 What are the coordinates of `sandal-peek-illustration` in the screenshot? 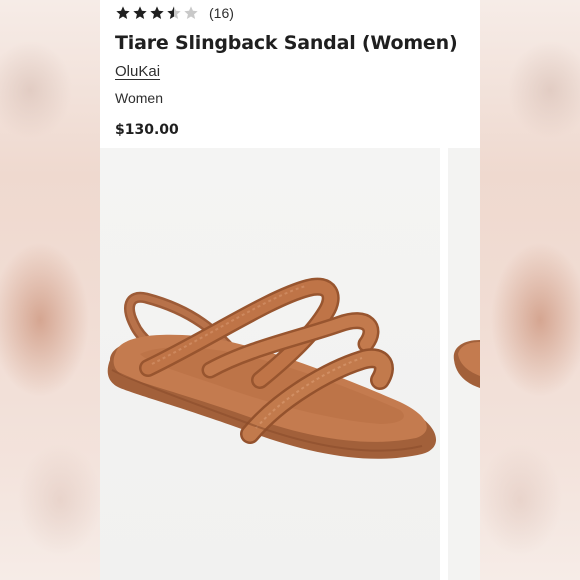 It's located at (466, 364).